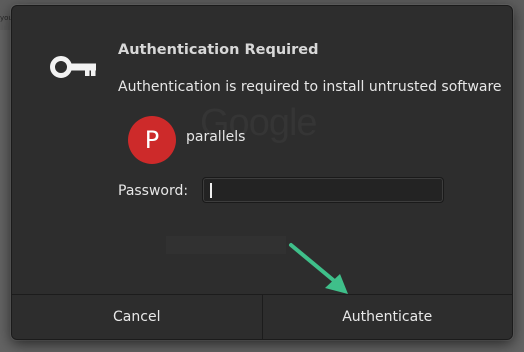  What do you see at coordinates (216, 137) in the screenshot?
I see `user-name: parallels` at bounding box center [216, 137].